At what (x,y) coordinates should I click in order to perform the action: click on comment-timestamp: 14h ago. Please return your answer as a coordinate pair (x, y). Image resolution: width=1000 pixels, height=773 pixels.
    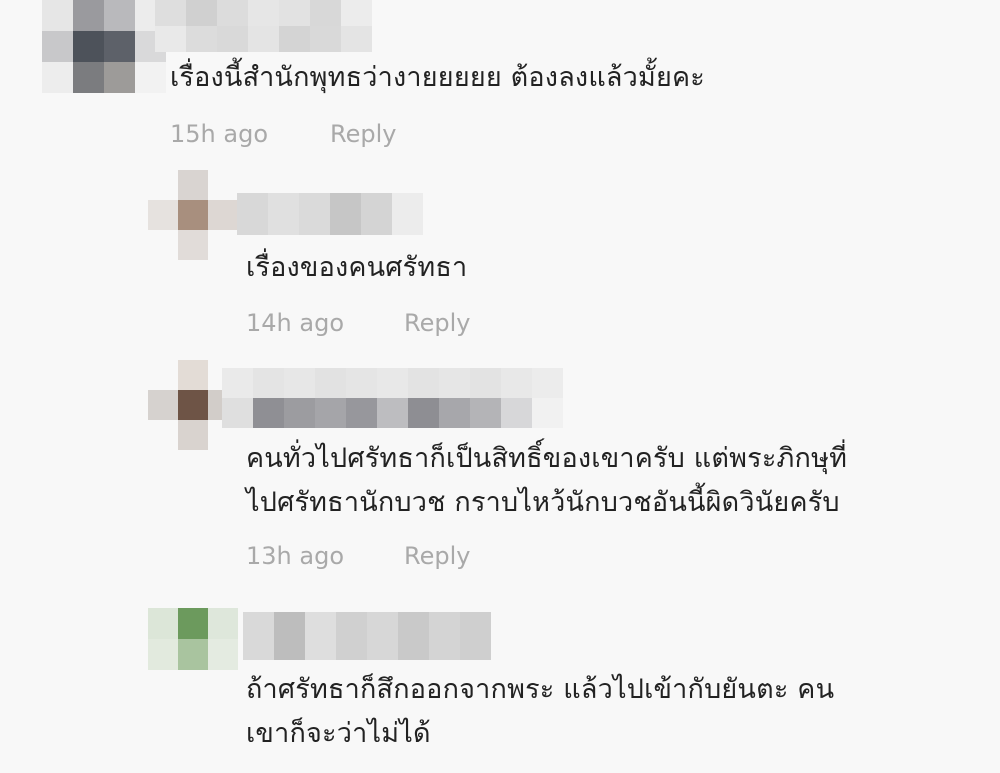
    Looking at the image, I should click on (295, 323).